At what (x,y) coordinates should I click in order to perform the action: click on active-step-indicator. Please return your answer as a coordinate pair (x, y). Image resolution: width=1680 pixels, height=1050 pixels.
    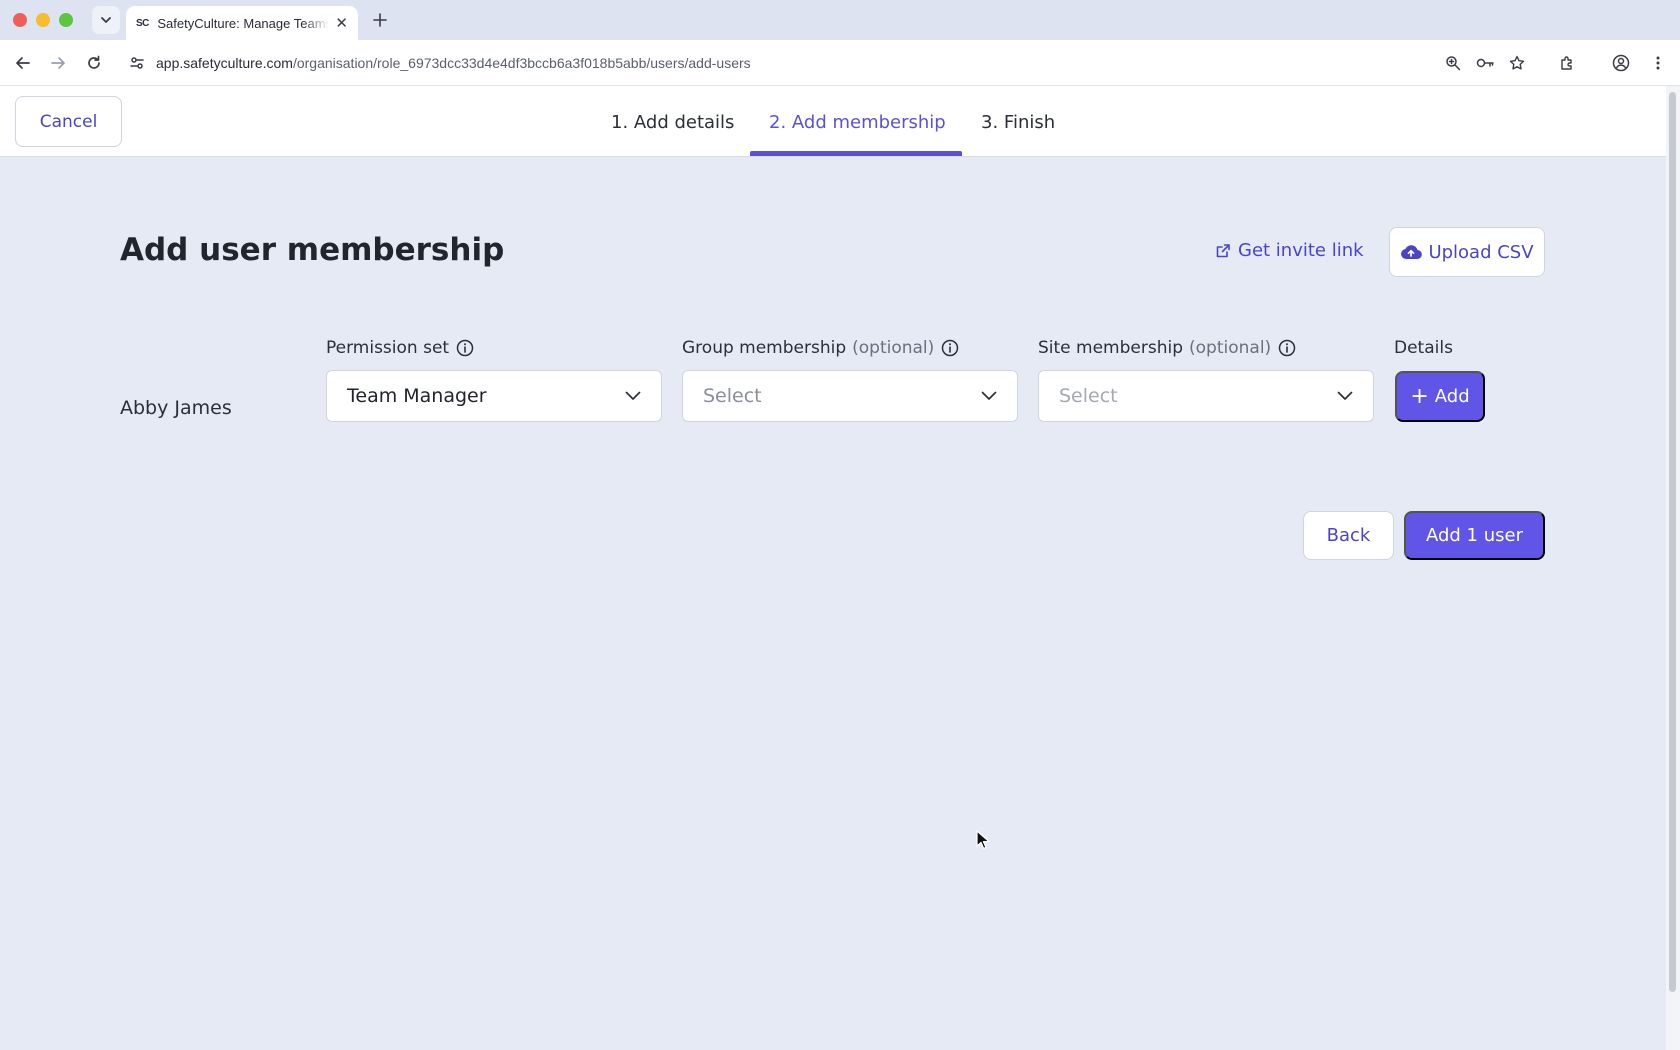
    Looking at the image, I should click on (856, 153).